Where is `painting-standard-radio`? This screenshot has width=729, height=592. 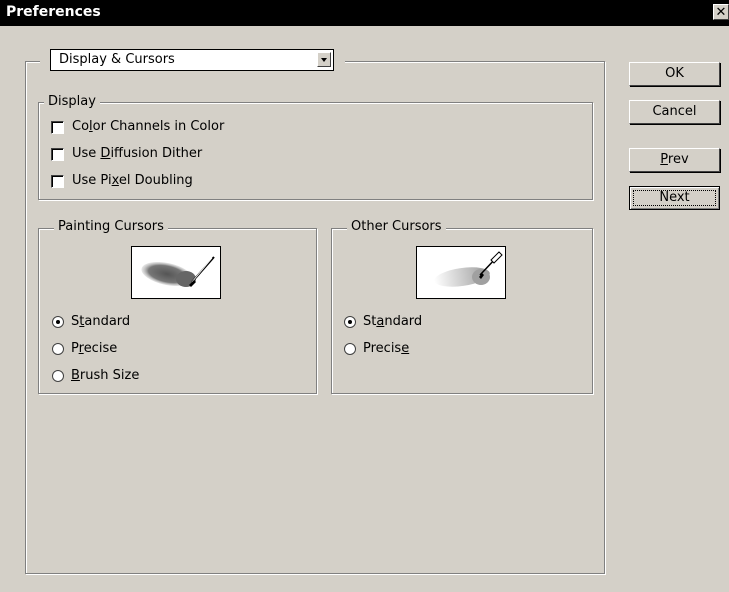 painting-standard-radio is located at coordinates (58, 322).